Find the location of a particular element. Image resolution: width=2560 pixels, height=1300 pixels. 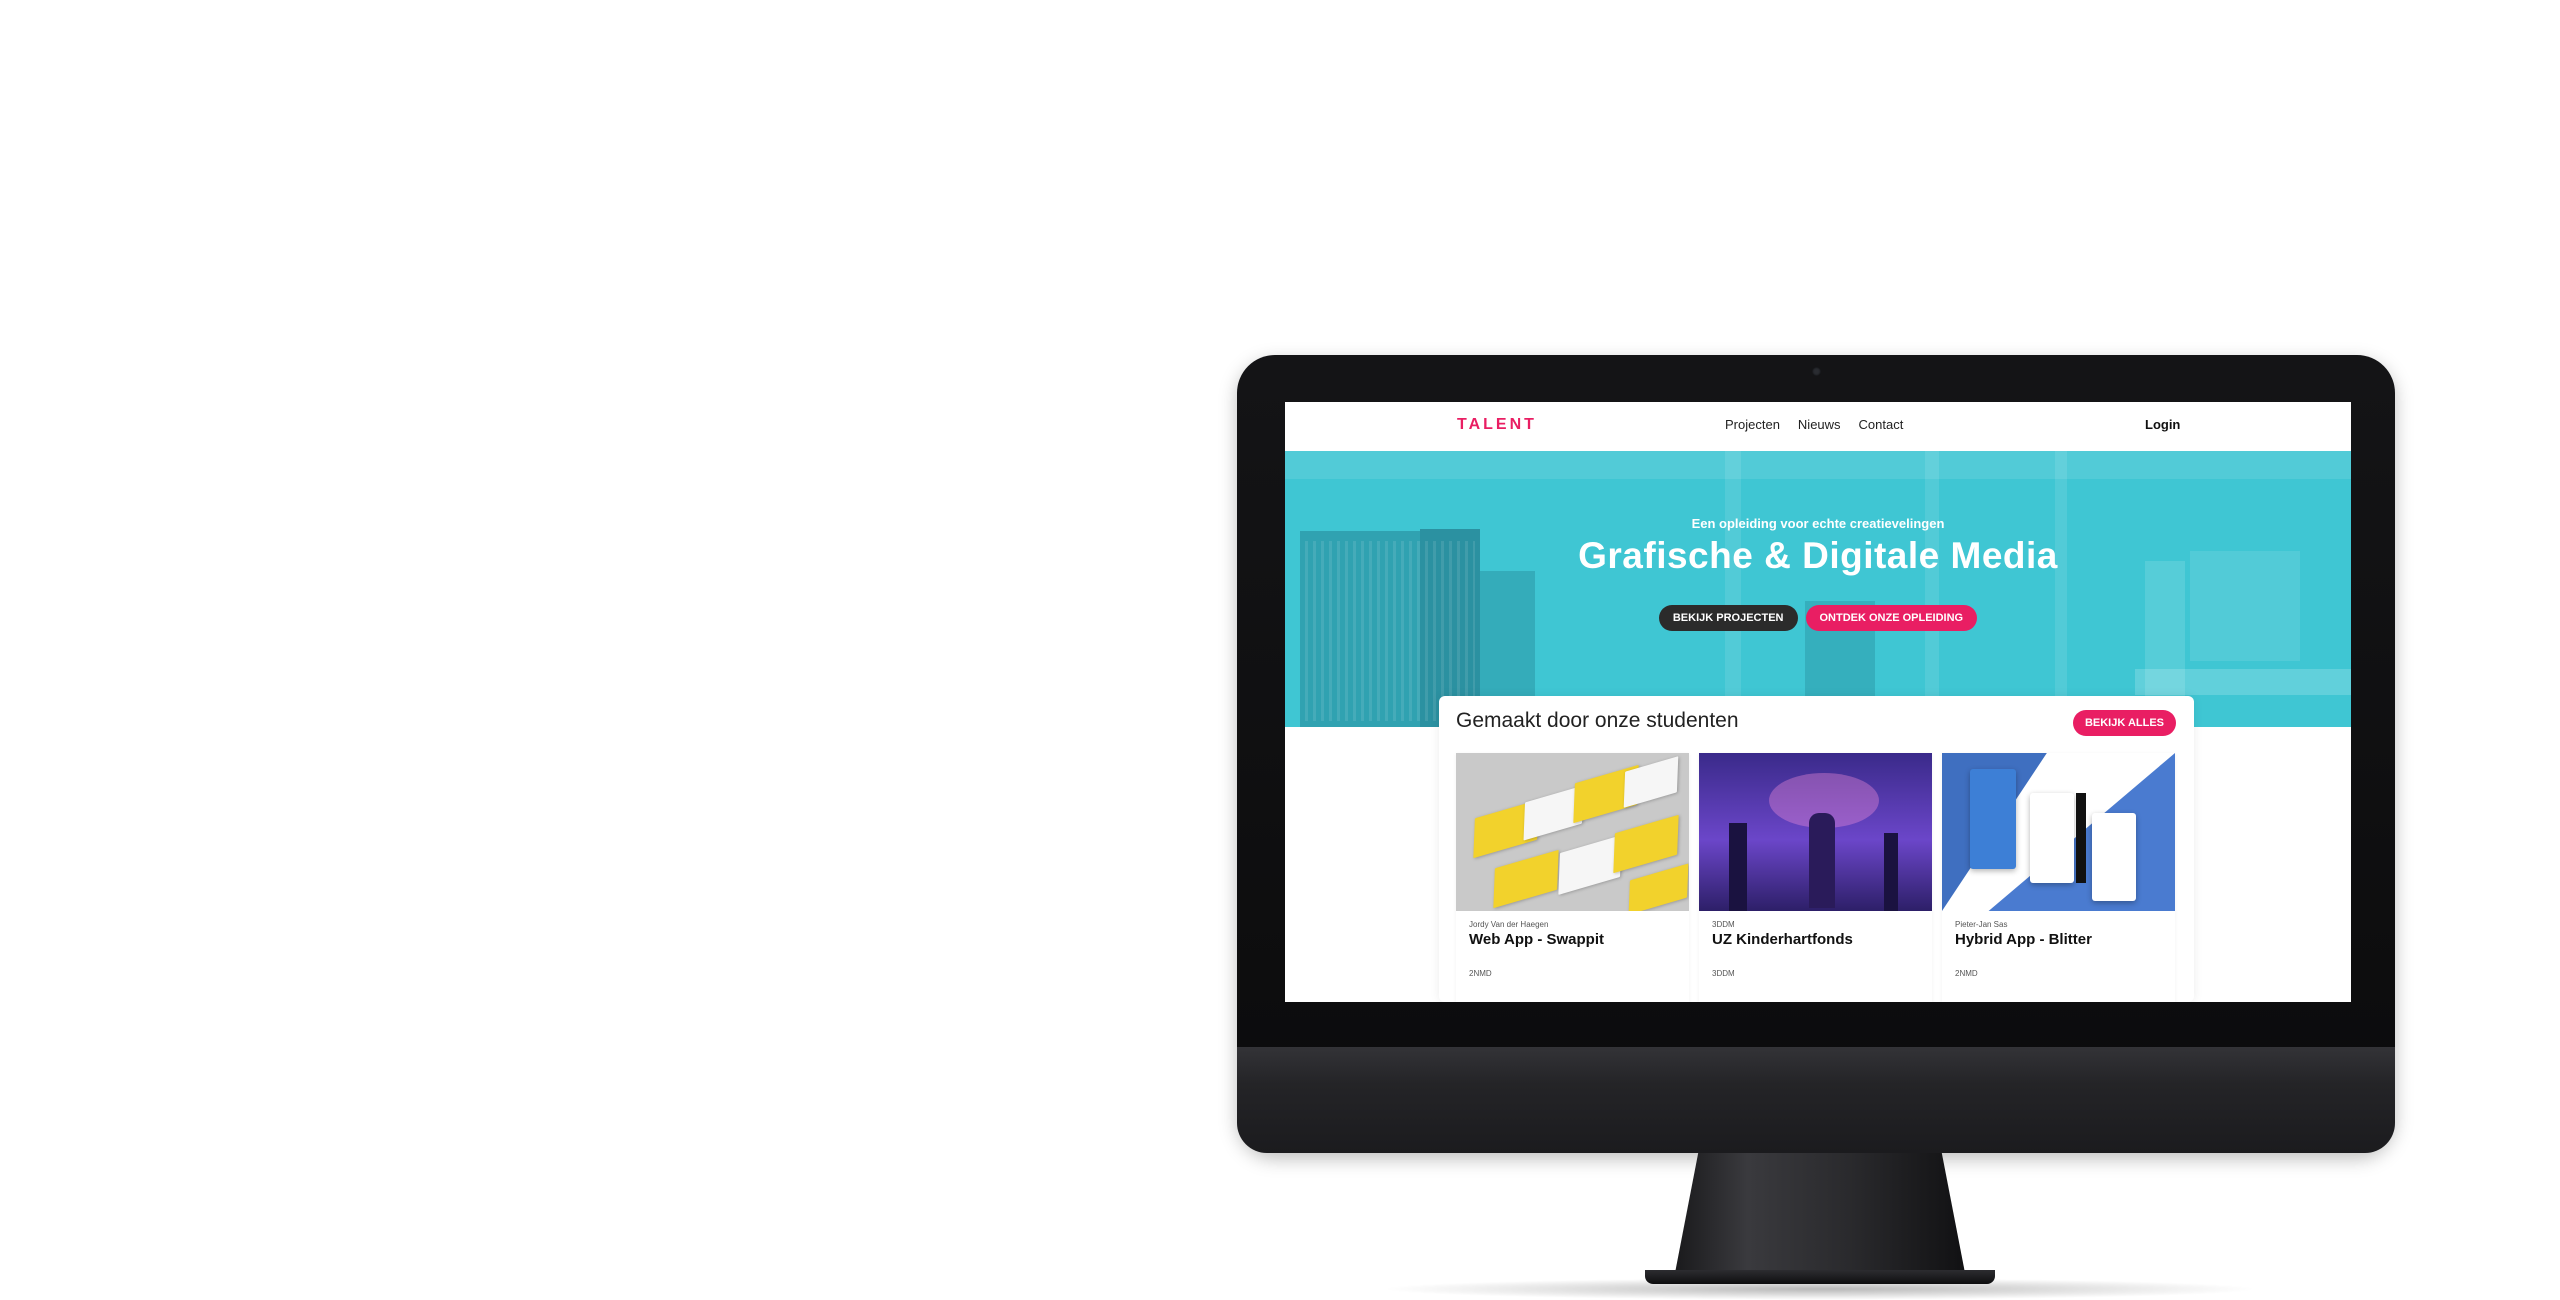

monitor-chin is located at coordinates (1816, 1100).